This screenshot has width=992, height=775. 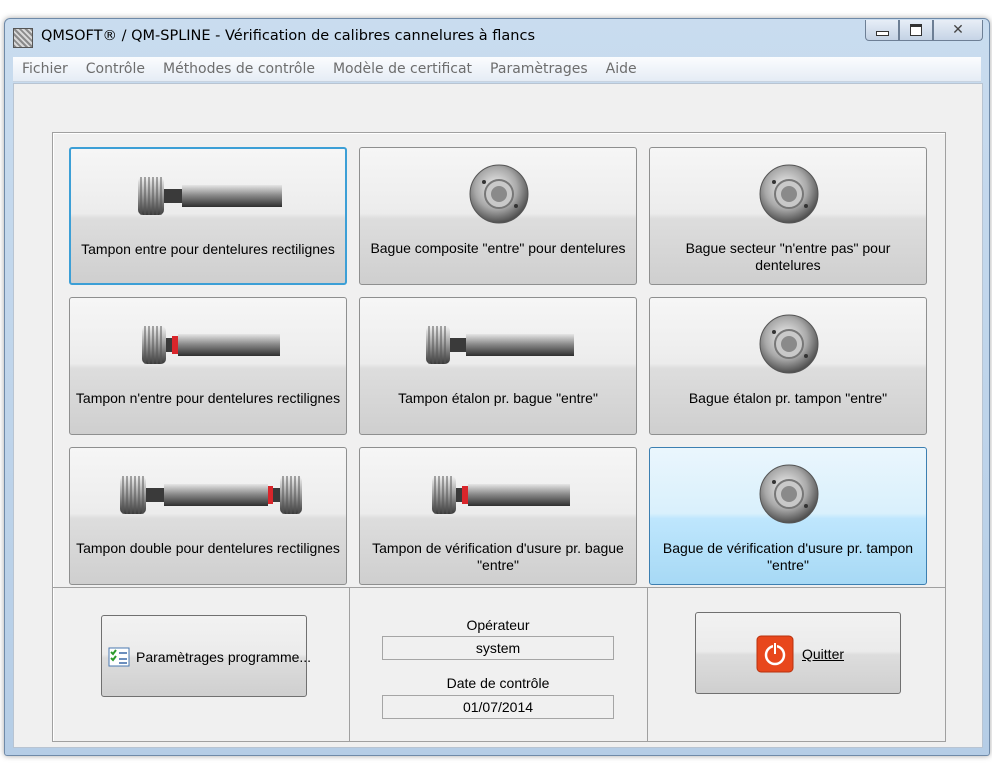 What do you see at coordinates (775, 654) in the screenshot?
I see `power-icon` at bounding box center [775, 654].